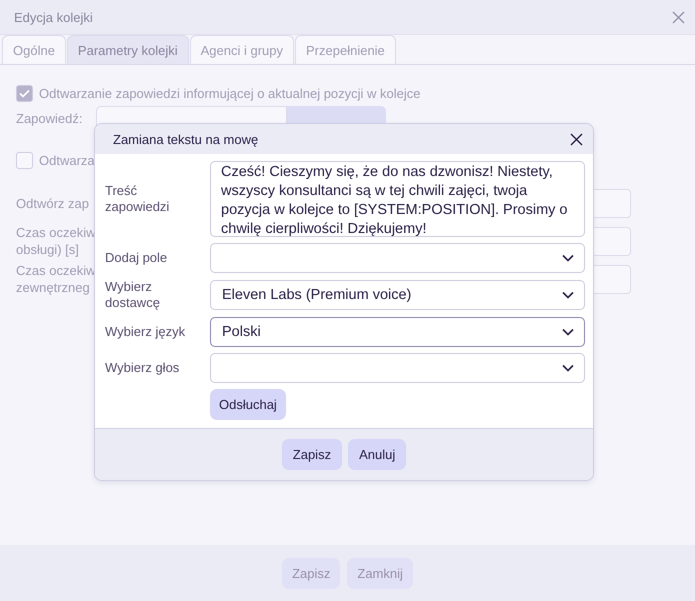 This screenshot has height=601, width=695. What do you see at coordinates (53, 17) in the screenshot?
I see `window-title: Edycja kolejki` at bounding box center [53, 17].